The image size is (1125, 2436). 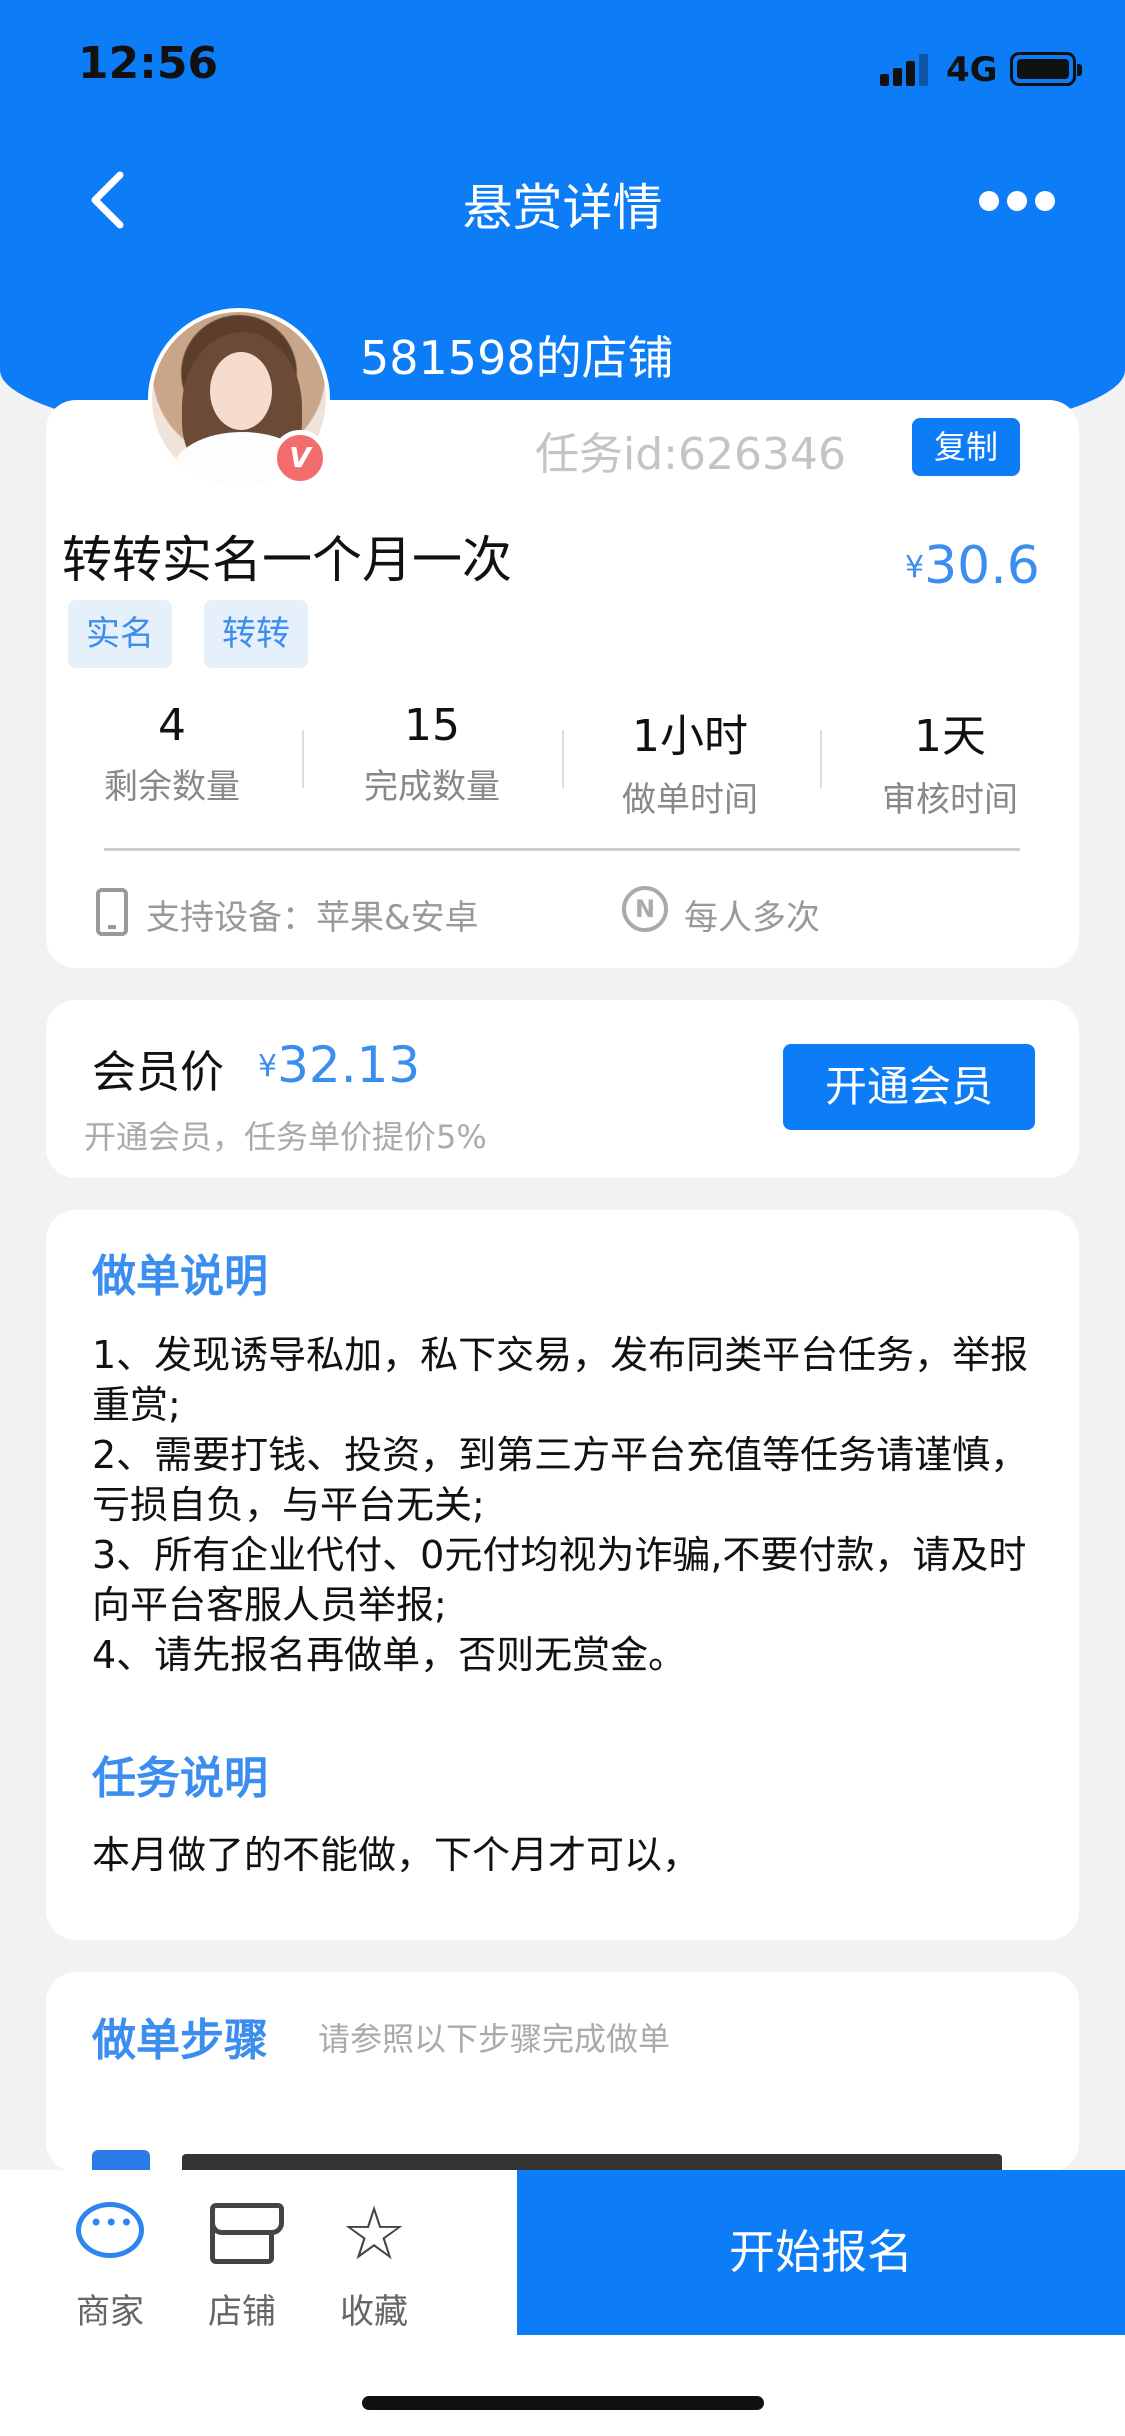 What do you see at coordinates (120, 634) in the screenshot?
I see `tag-realname: 实名` at bounding box center [120, 634].